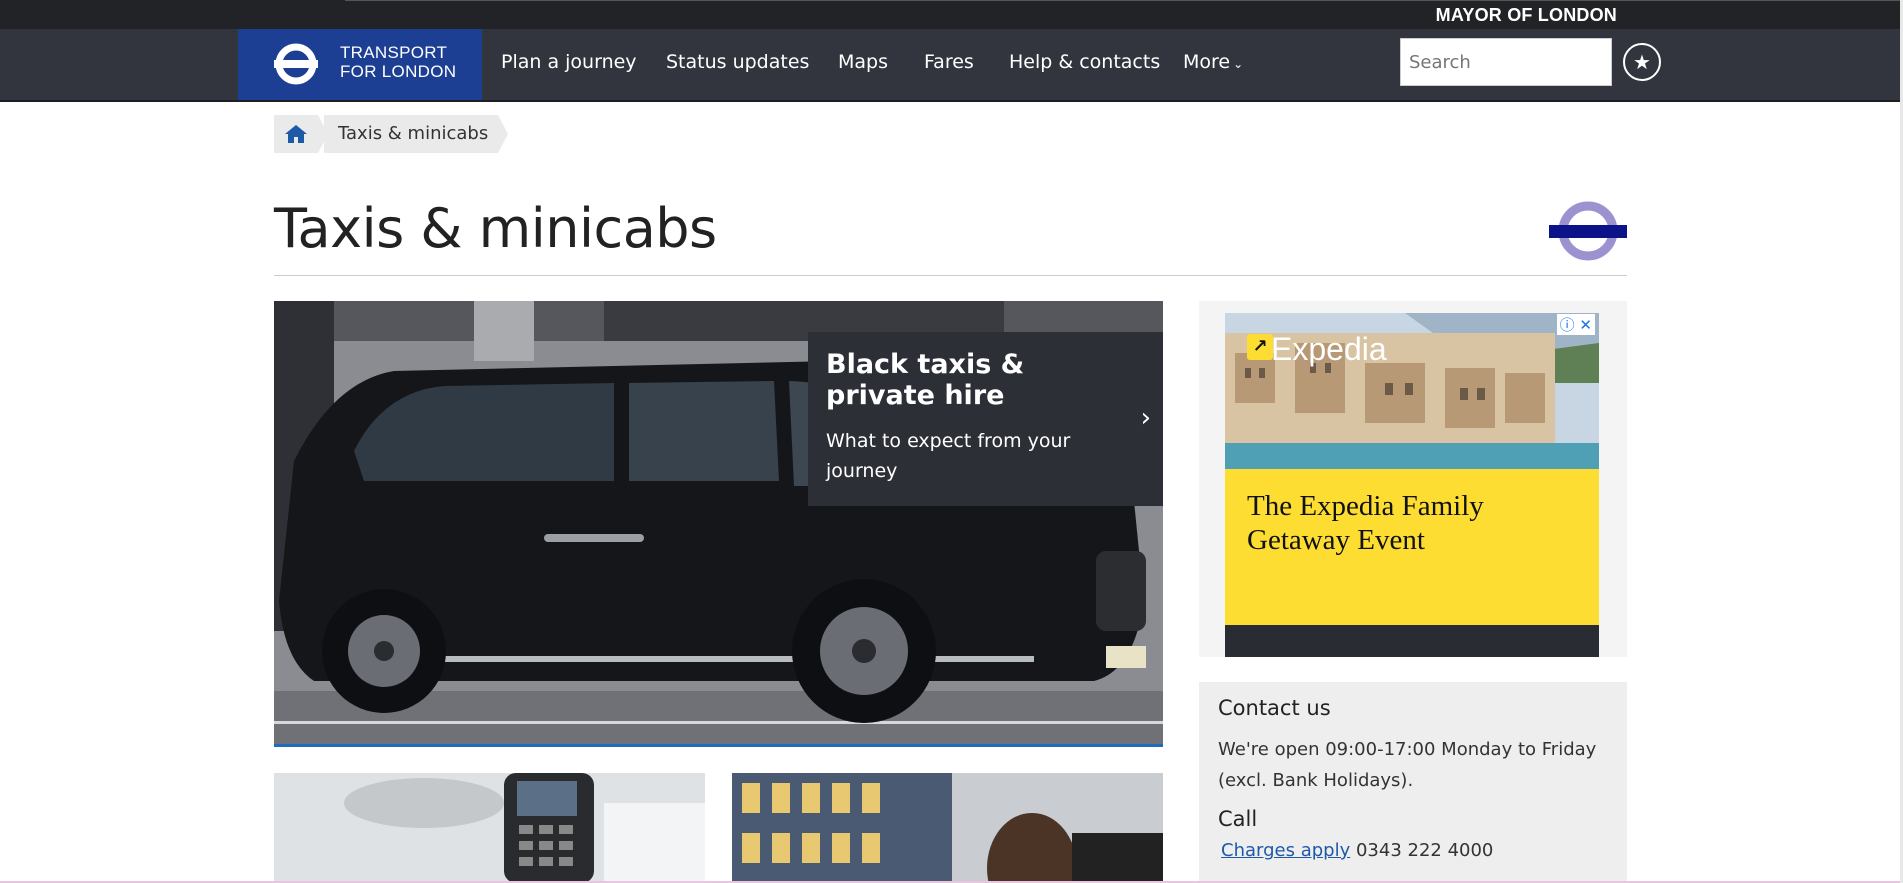 The image size is (1903, 883). I want to click on chevron-right-icon: ›, so click(1145, 418).